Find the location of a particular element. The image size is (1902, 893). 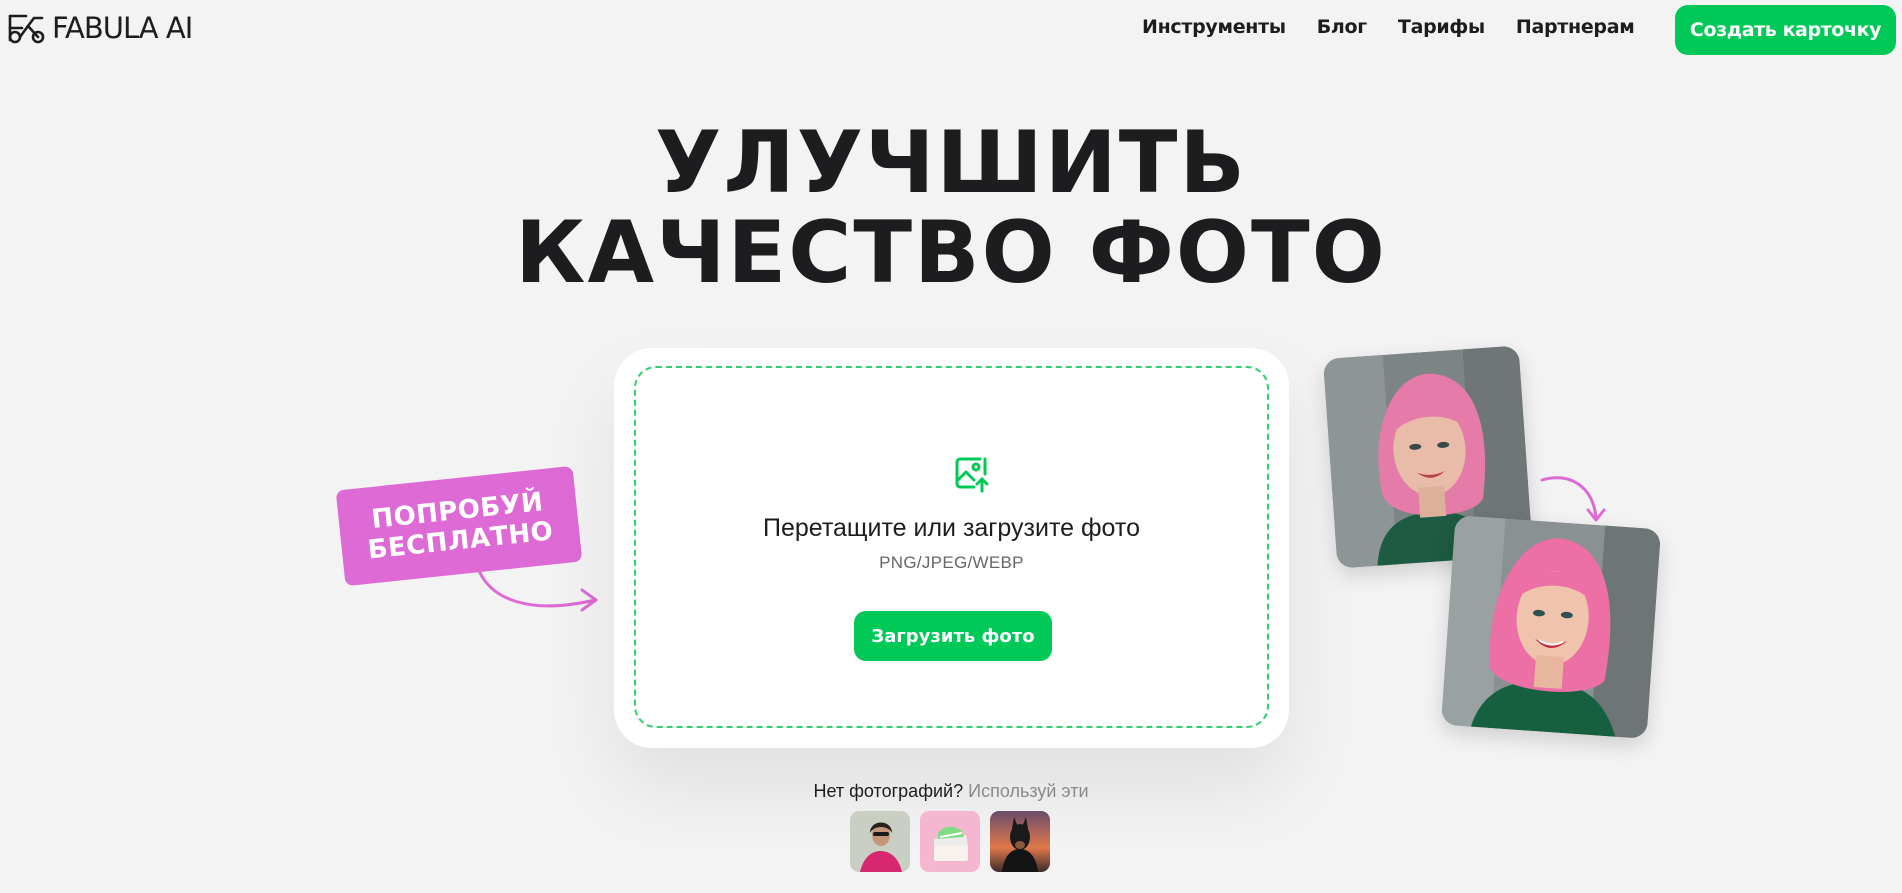

nav-item-tools: Инструменты is located at coordinates (1214, 27).